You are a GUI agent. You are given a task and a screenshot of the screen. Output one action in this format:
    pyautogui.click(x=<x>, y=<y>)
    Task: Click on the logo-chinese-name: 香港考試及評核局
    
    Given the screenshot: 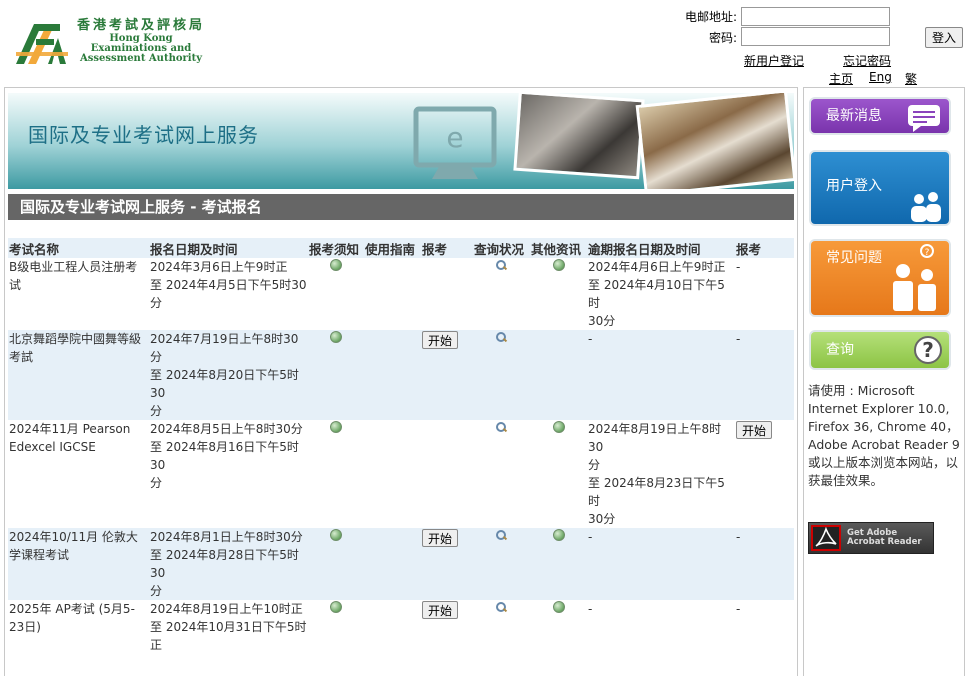 What is the action you would take?
    pyautogui.click(x=140, y=25)
    